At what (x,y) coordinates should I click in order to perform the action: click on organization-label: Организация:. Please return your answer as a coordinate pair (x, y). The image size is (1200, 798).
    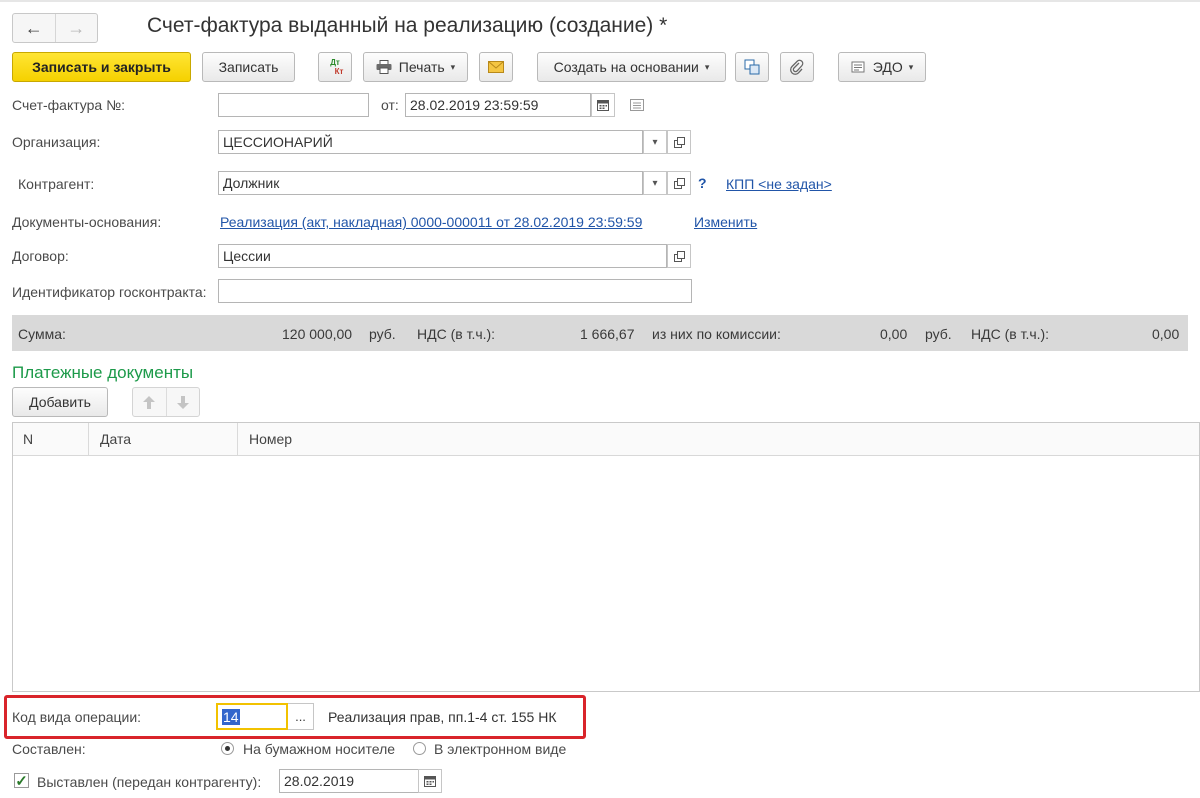
    Looking at the image, I should click on (56, 142).